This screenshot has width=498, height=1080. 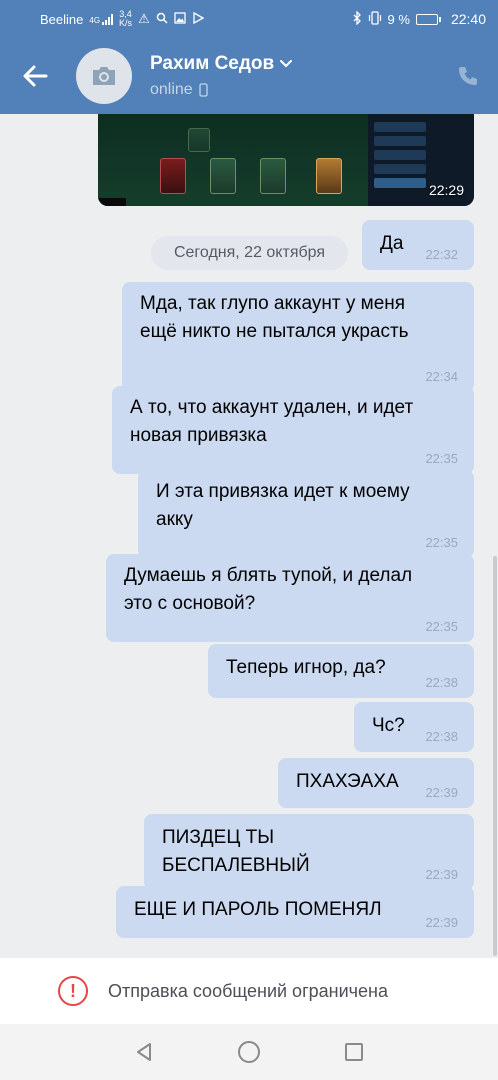 What do you see at coordinates (283, 491) in the screenshot?
I see `message-text: И эта привязка идет к моему` at bounding box center [283, 491].